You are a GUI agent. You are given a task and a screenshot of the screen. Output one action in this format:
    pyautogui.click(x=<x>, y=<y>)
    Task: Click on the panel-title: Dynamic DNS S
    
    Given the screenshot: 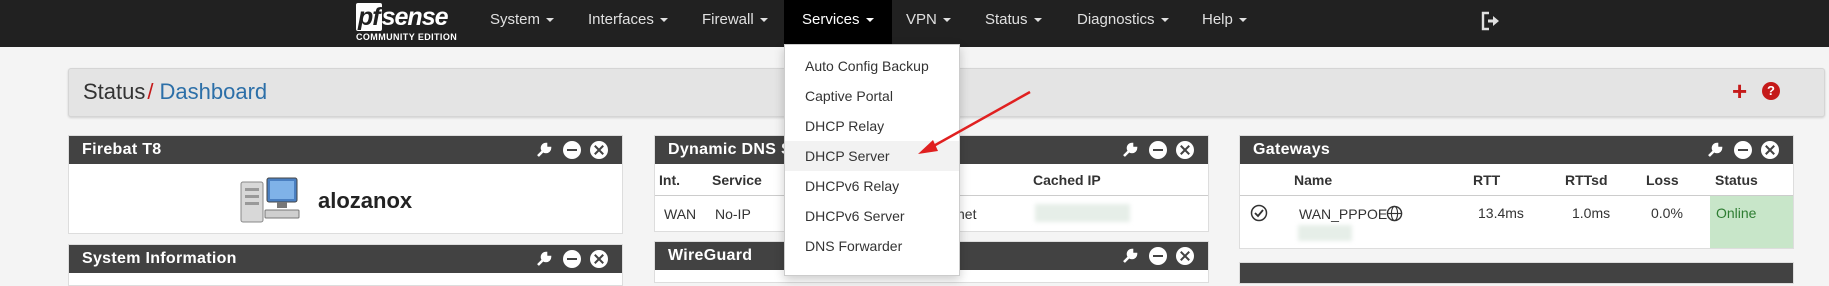 What is the action you would take?
    pyautogui.click(x=730, y=149)
    